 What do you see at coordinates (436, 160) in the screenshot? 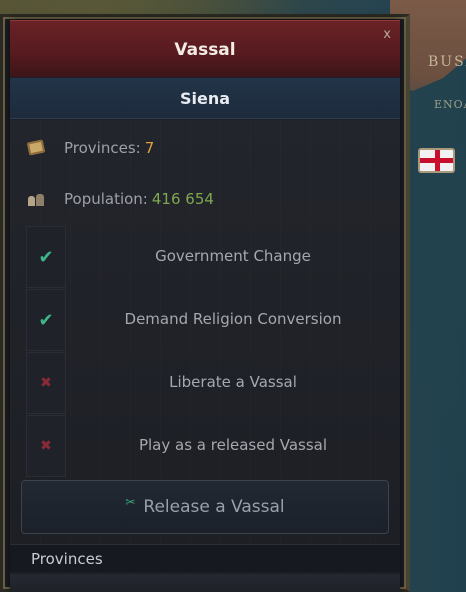
I see `england-flag-icon` at bounding box center [436, 160].